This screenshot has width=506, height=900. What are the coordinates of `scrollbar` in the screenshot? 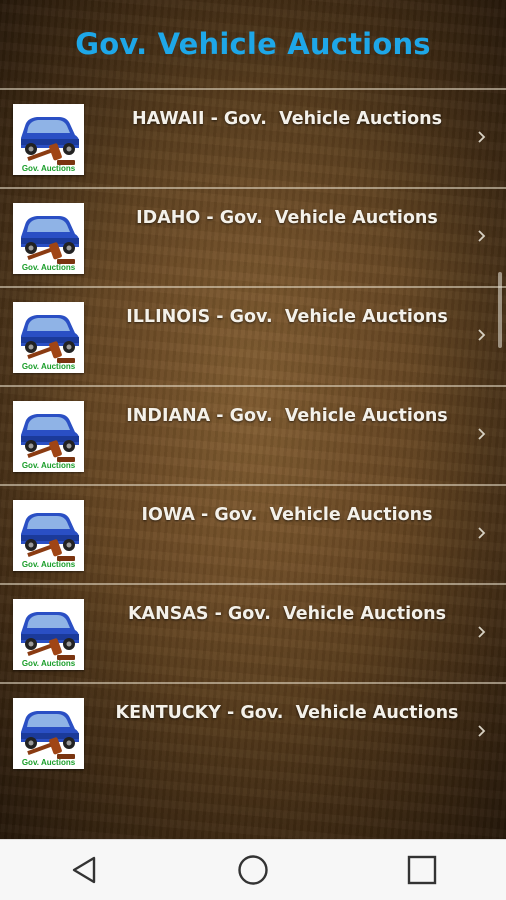 It's located at (500, 310).